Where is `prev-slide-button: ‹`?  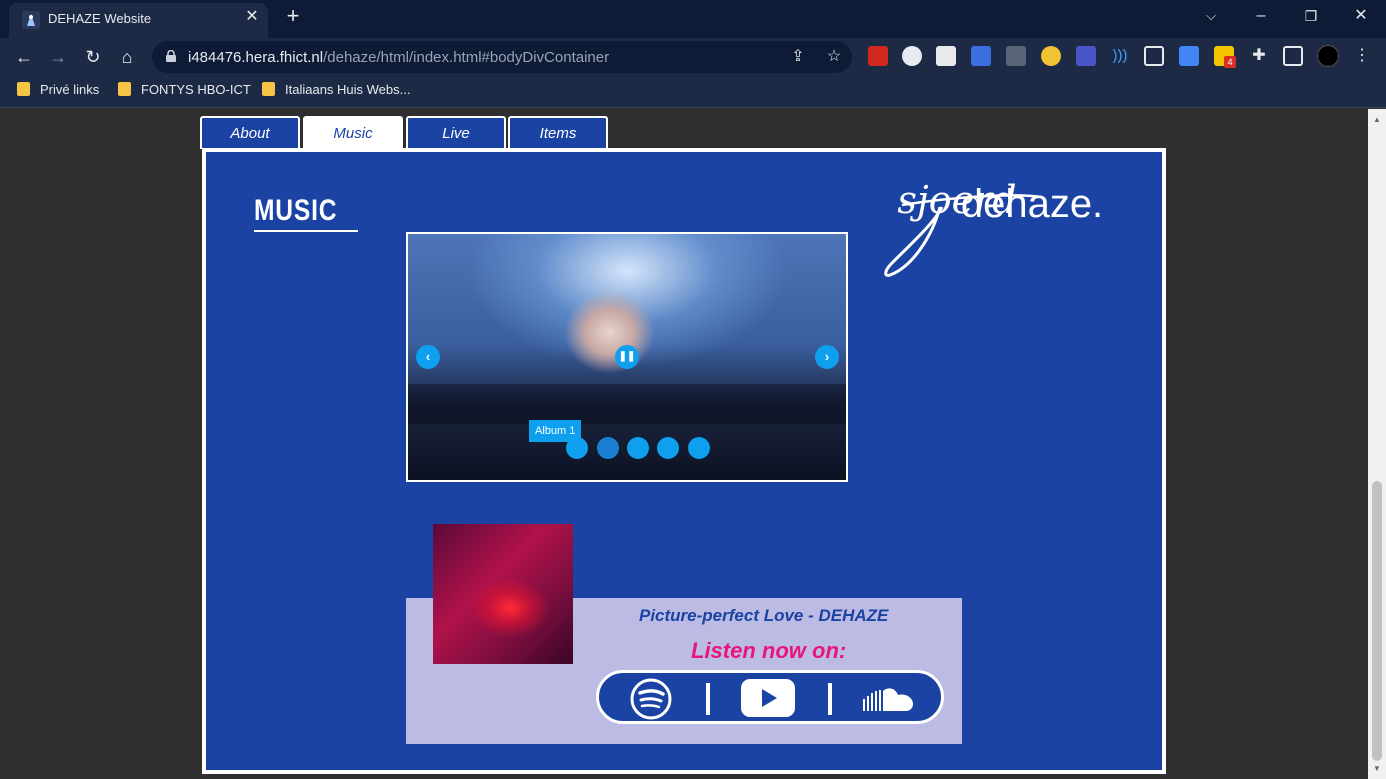
prev-slide-button: ‹ is located at coordinates (428, 357).